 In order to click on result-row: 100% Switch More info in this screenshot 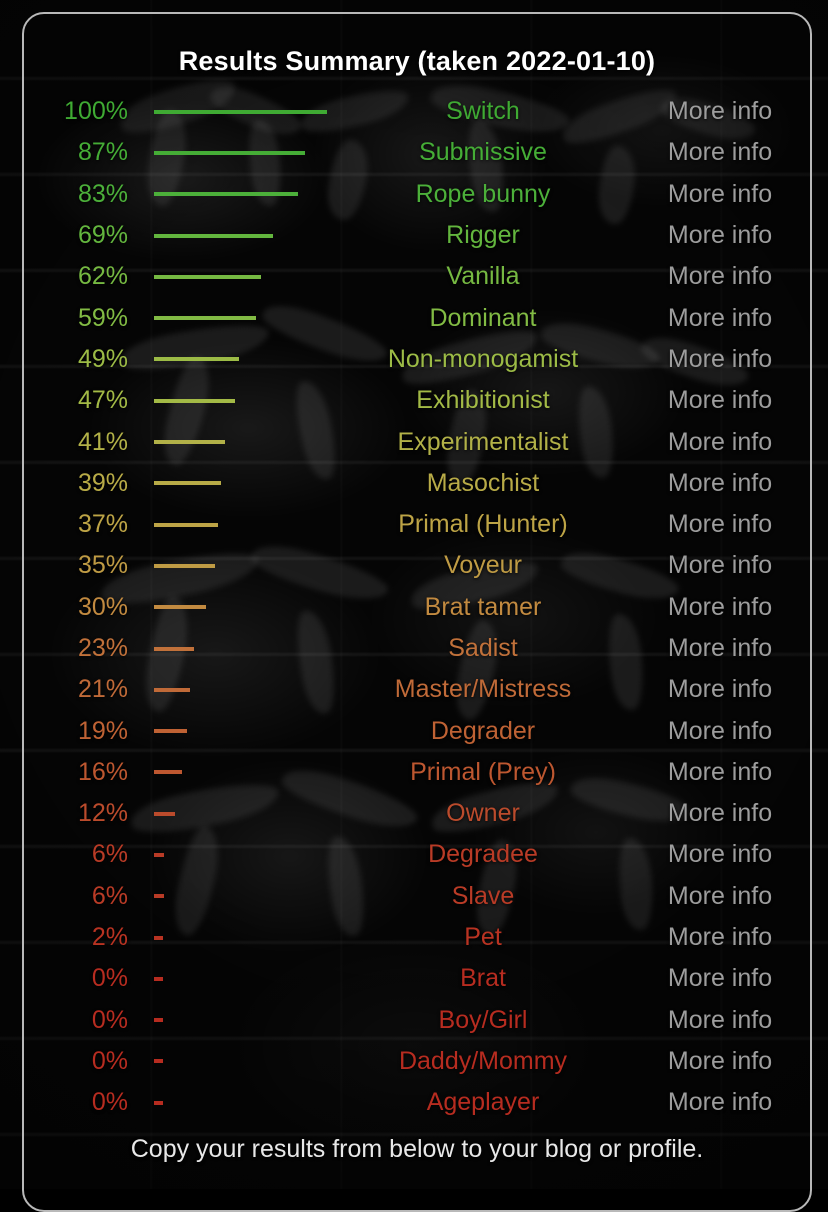, I will do `click(417, 111)`.